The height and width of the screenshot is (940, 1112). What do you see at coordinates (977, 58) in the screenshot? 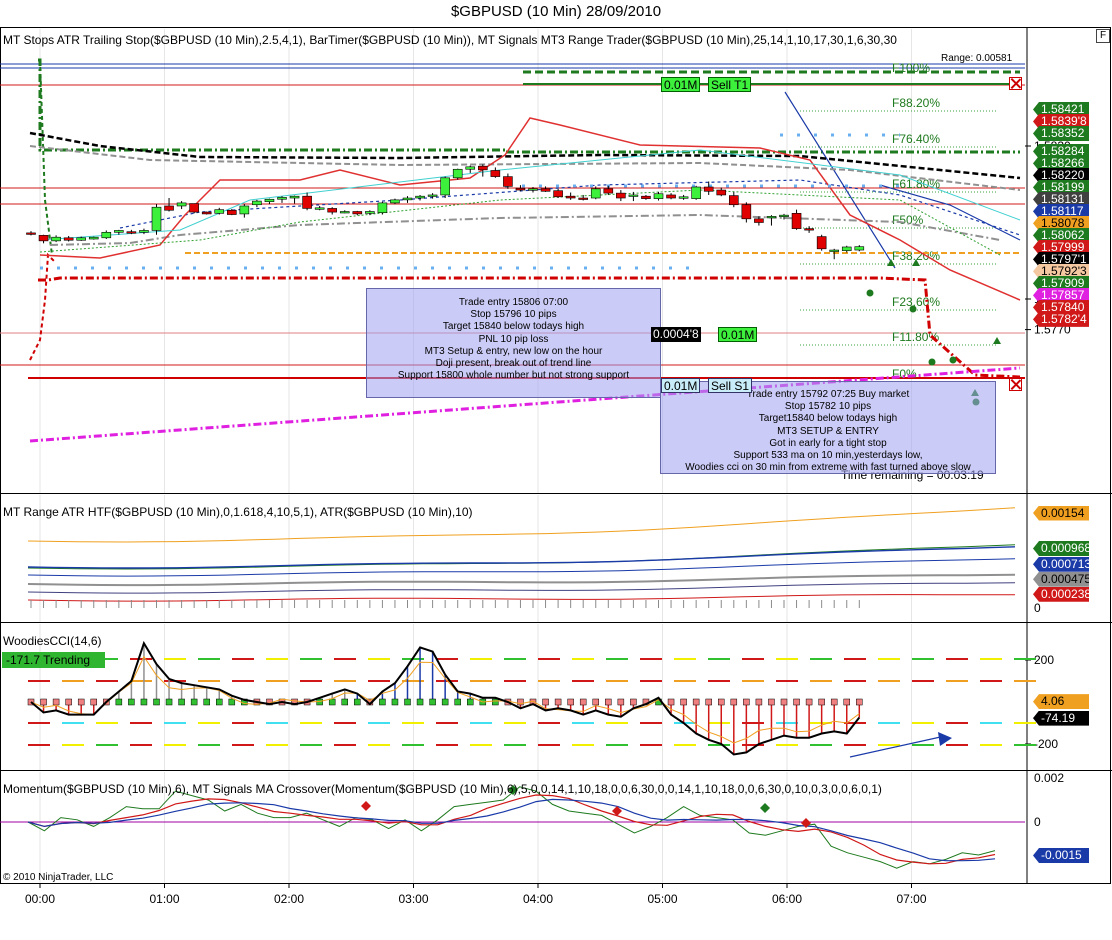
I see `range-text: Range: 0.00581` at bounding box center [977, 58].